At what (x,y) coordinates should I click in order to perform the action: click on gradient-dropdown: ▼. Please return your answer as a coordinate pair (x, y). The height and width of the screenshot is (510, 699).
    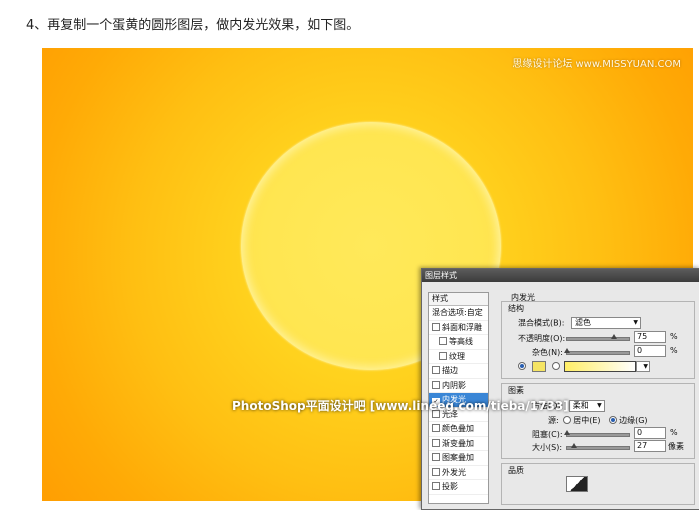
    Looking at the image, I should click on (643, 366).